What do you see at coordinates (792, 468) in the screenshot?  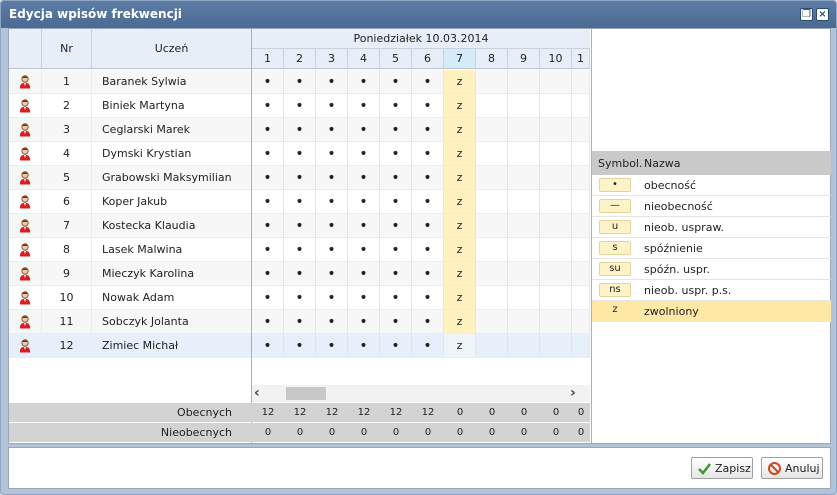 I see `cancel-button: Anuluj` at bounding box center [792, 468].